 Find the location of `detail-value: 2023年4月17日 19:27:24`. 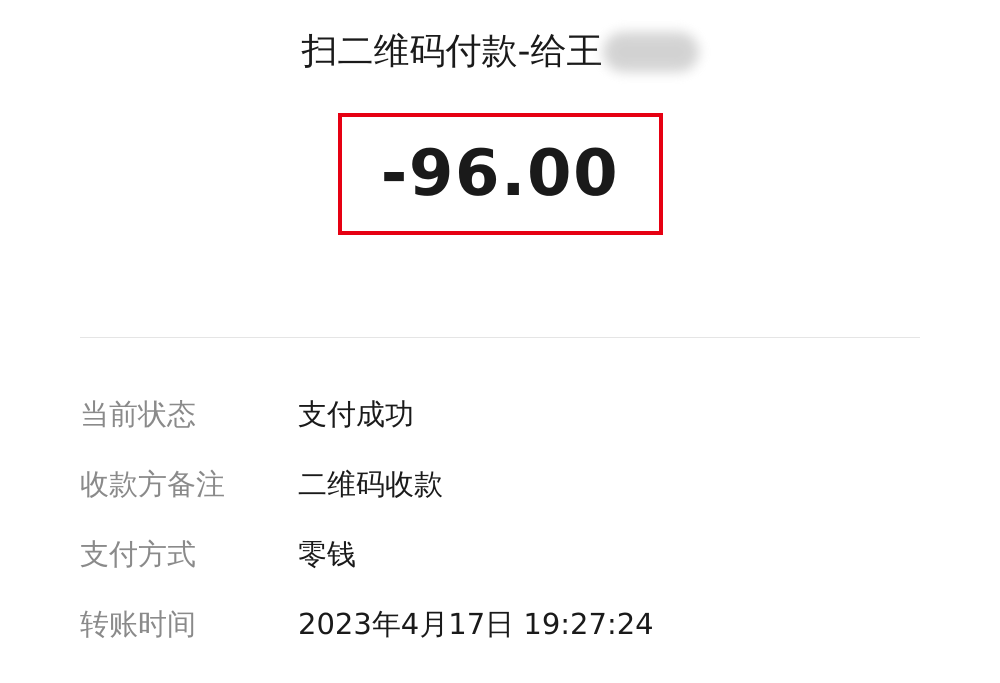

detail-value: 2023年4月17日 19:27:24 is located at coordinates (476, 625).